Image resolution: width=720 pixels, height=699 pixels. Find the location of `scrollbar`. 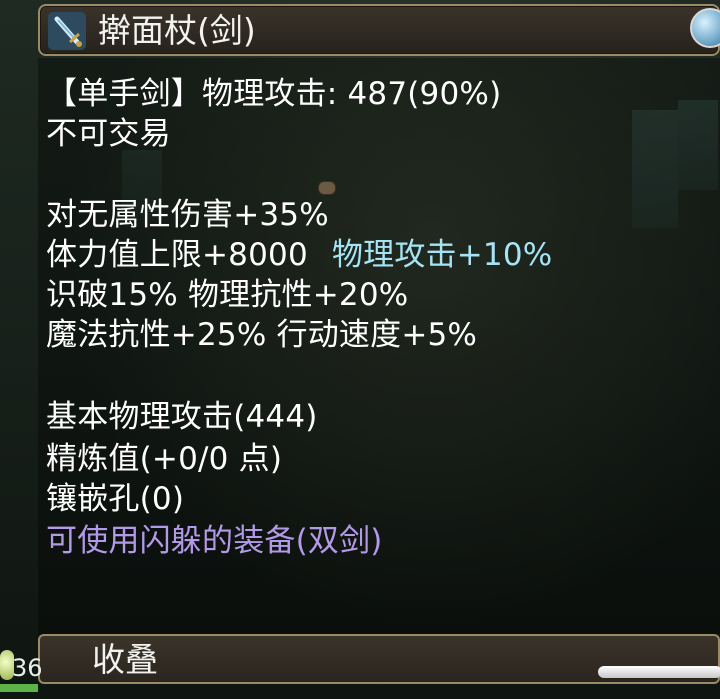

scrollbar is located at coordinates (659, 672).